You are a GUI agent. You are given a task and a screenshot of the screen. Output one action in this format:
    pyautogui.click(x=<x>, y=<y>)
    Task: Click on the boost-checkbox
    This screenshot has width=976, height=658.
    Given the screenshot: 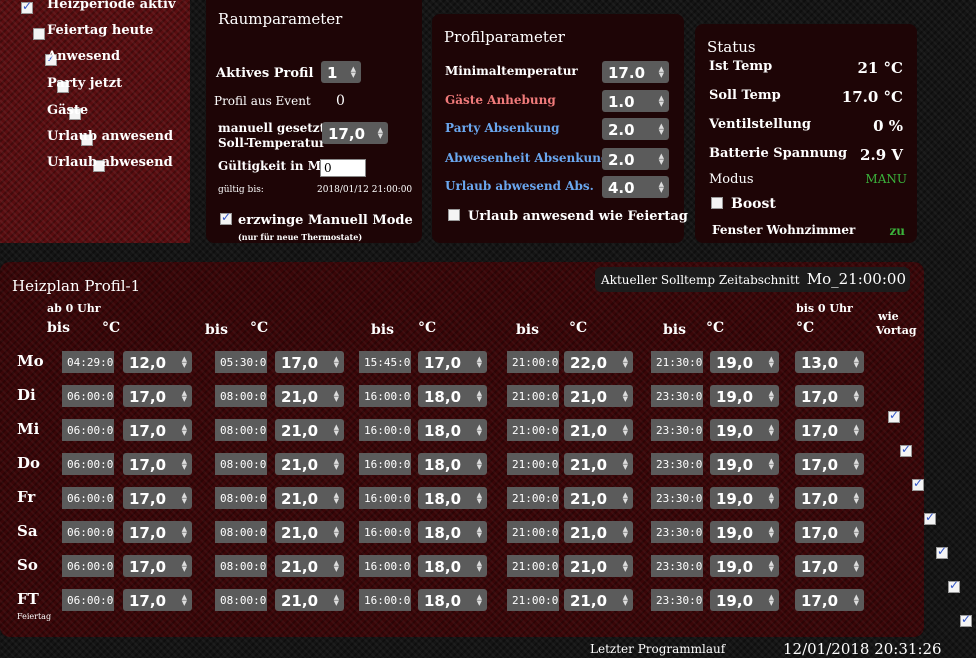 What is the action you would take?
    pyautogui.click(x=717, y=203)
    